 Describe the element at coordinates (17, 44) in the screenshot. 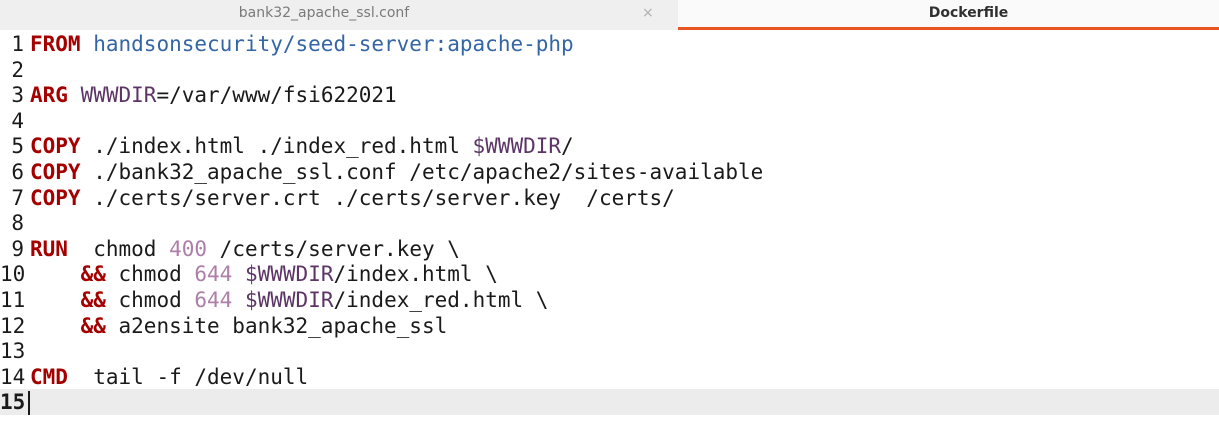

I see `line-number: 1` at that location.